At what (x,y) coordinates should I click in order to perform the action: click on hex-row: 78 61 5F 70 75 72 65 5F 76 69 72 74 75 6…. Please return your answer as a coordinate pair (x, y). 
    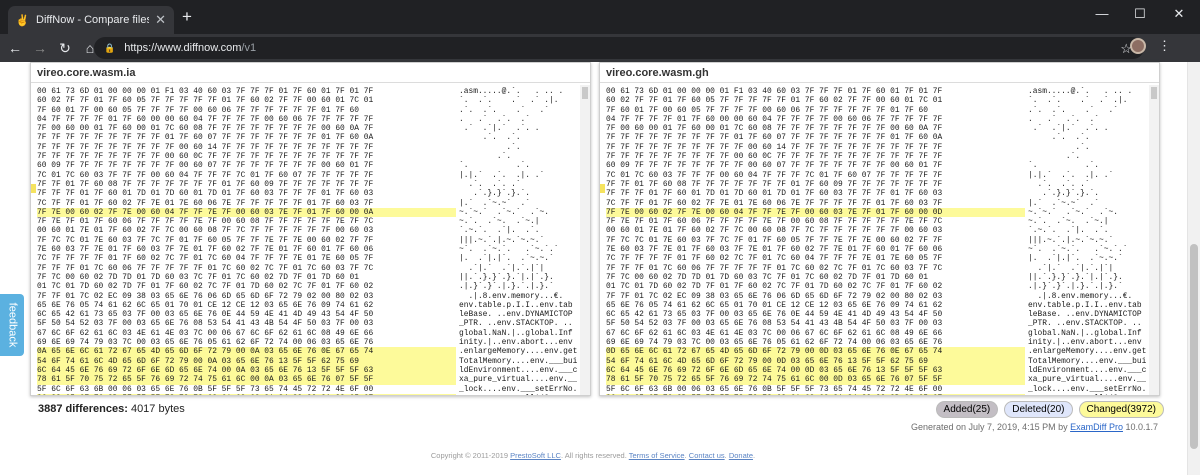
    Looking at the image, I should click on (246, 380).